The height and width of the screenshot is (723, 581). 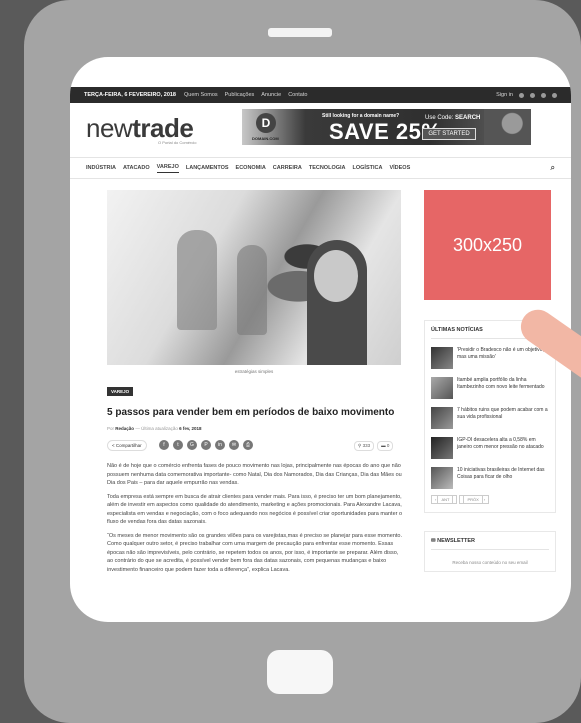 What do you see at coordinates (487, 245) in the screenshot?
I see `sidebar-ad-placeholder: 300x250` at bounding box center [487, 245].